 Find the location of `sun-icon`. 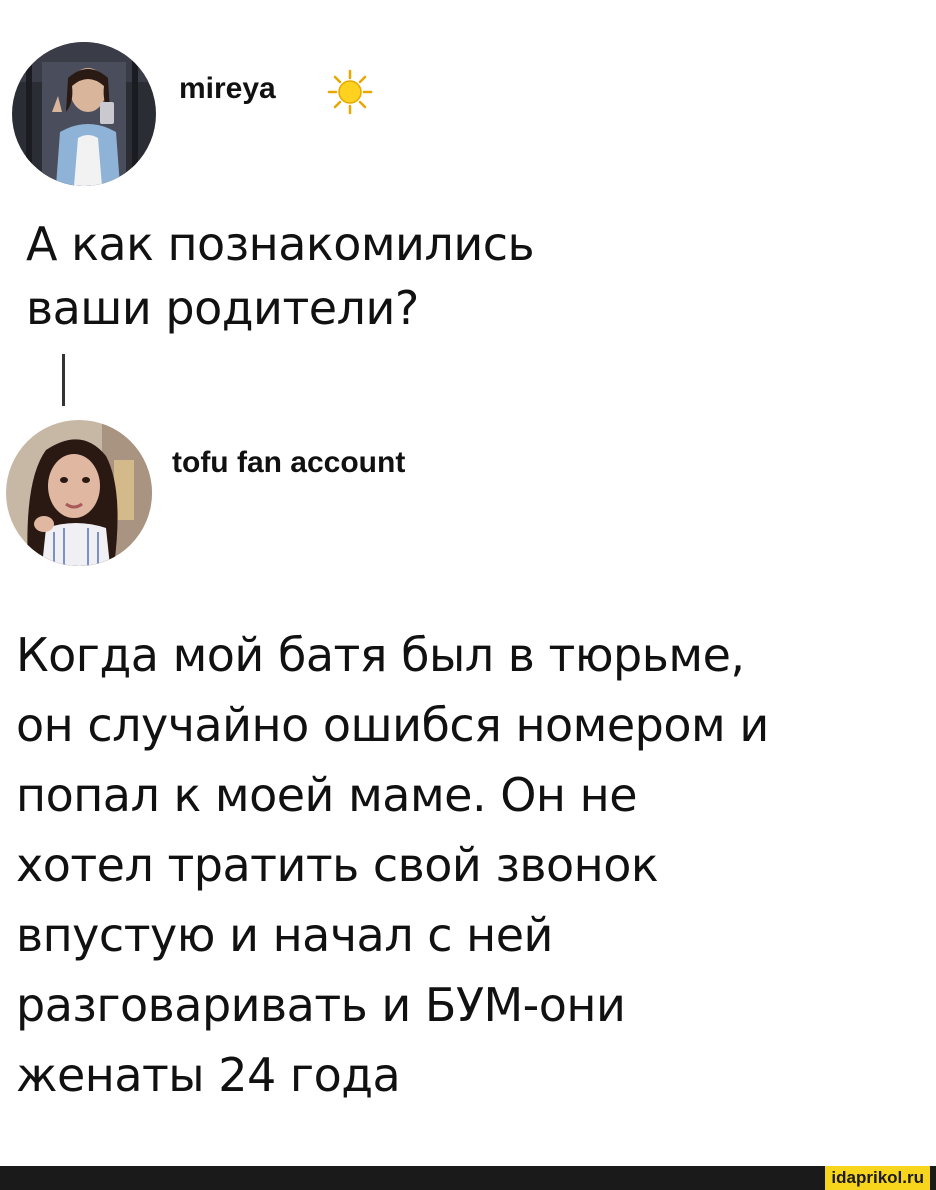

sun-icon is located at coordinates (350, 92).